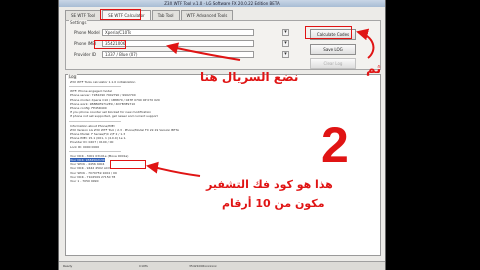 This screenshot has height=270, width=480. I want to click on code-annotation-line1: هذا هو كود فك التشفير, so click(269, 184).